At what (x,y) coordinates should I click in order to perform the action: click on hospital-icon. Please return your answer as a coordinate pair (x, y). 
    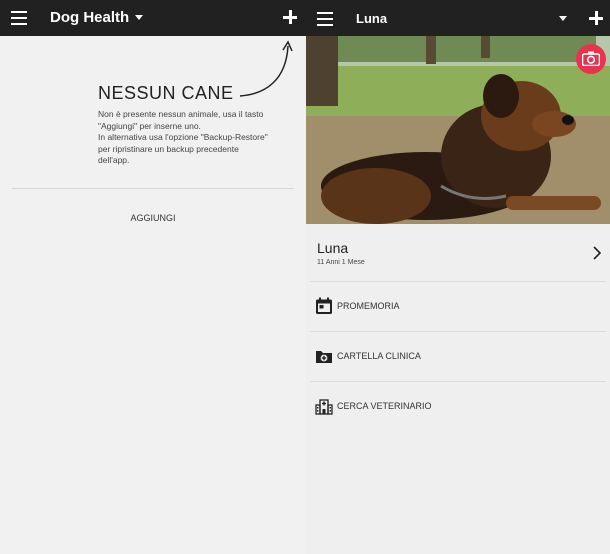
    Looking at the image, I should click on (324, 407).